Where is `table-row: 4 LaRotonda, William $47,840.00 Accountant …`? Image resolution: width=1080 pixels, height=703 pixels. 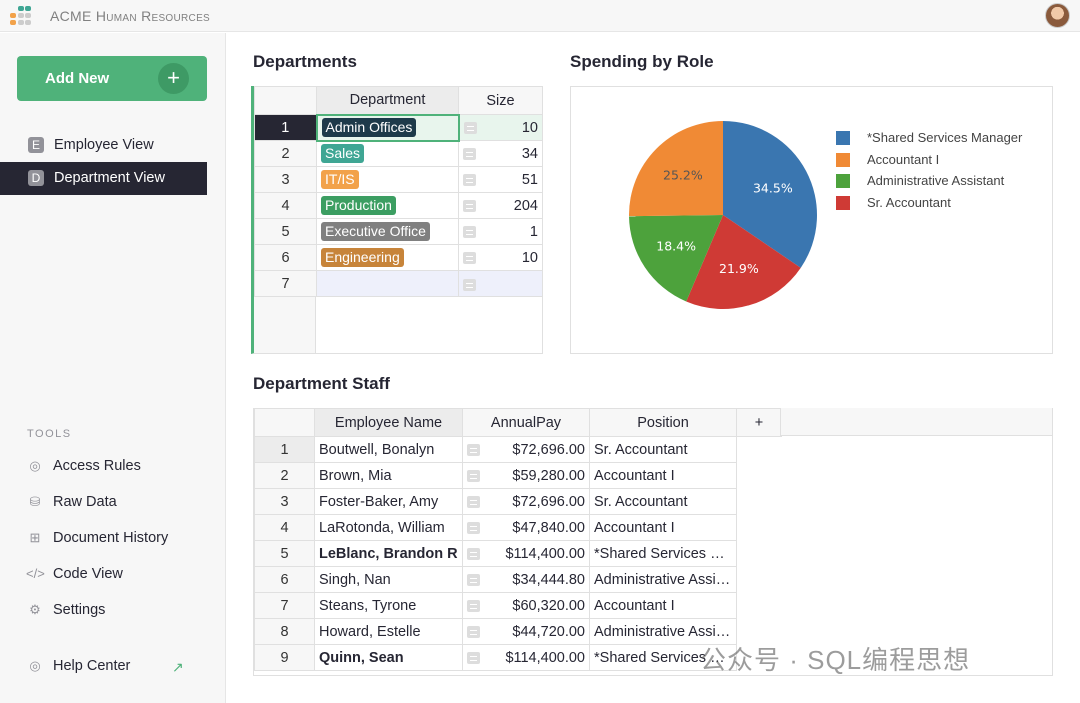 table-row: 4 LaRotonda, William $47,840.00 Accountant … is located at coordinates (518, 527).